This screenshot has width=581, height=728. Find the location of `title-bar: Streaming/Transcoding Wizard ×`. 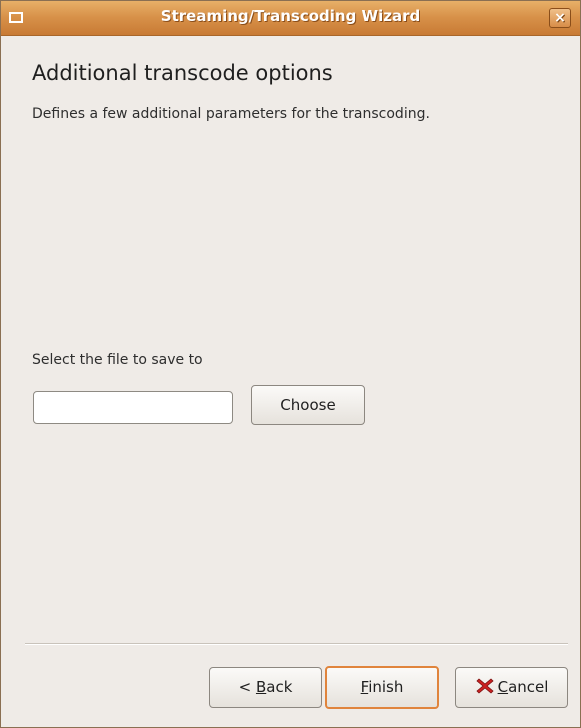

title-bar: Streaming/Transcoding Wizard × is located at coordinates (290, 18).